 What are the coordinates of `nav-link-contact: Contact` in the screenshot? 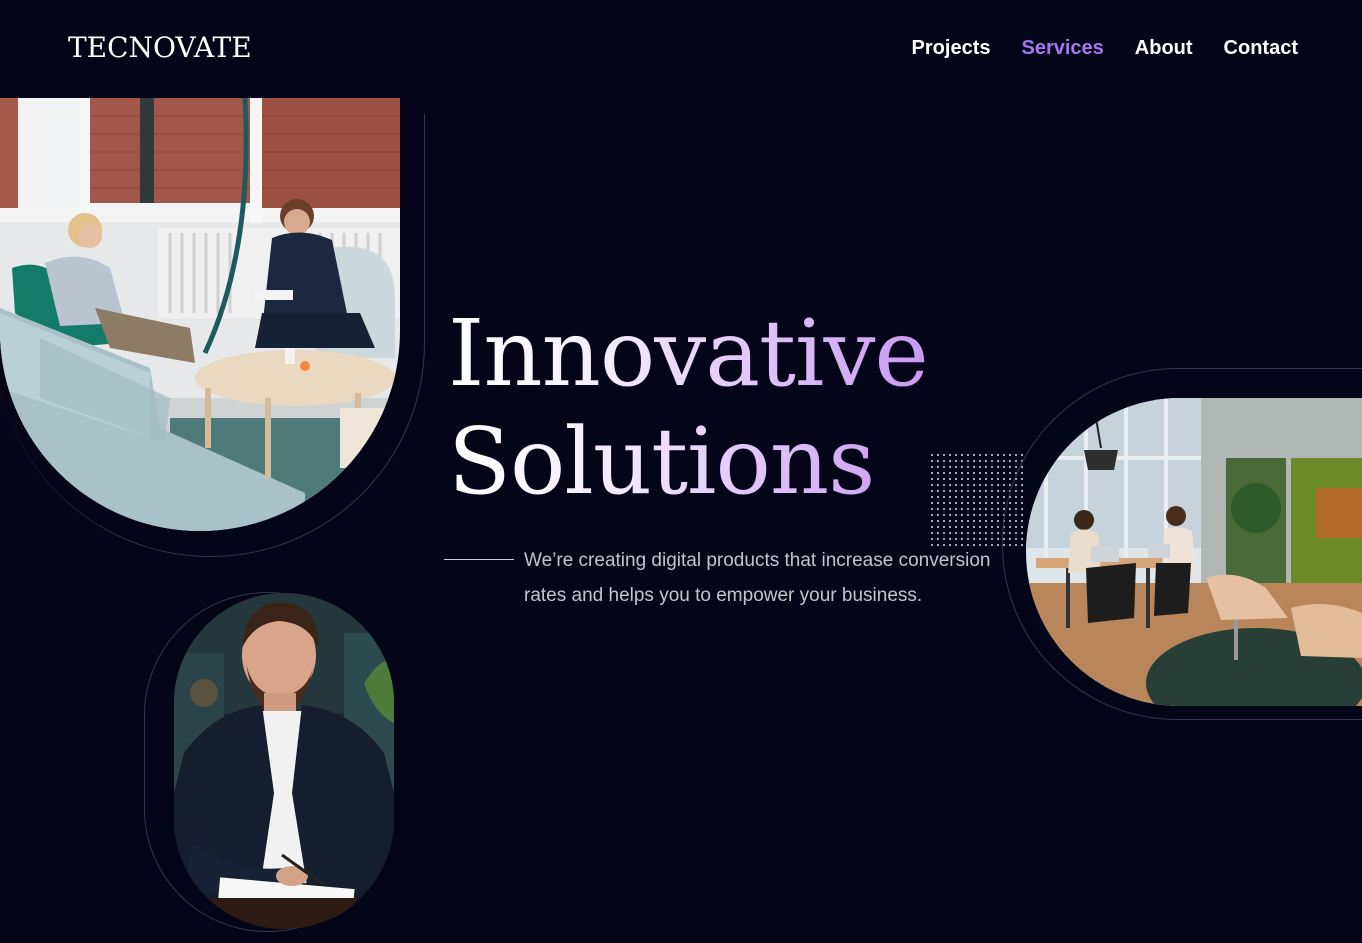 It's located at (1261, 48).